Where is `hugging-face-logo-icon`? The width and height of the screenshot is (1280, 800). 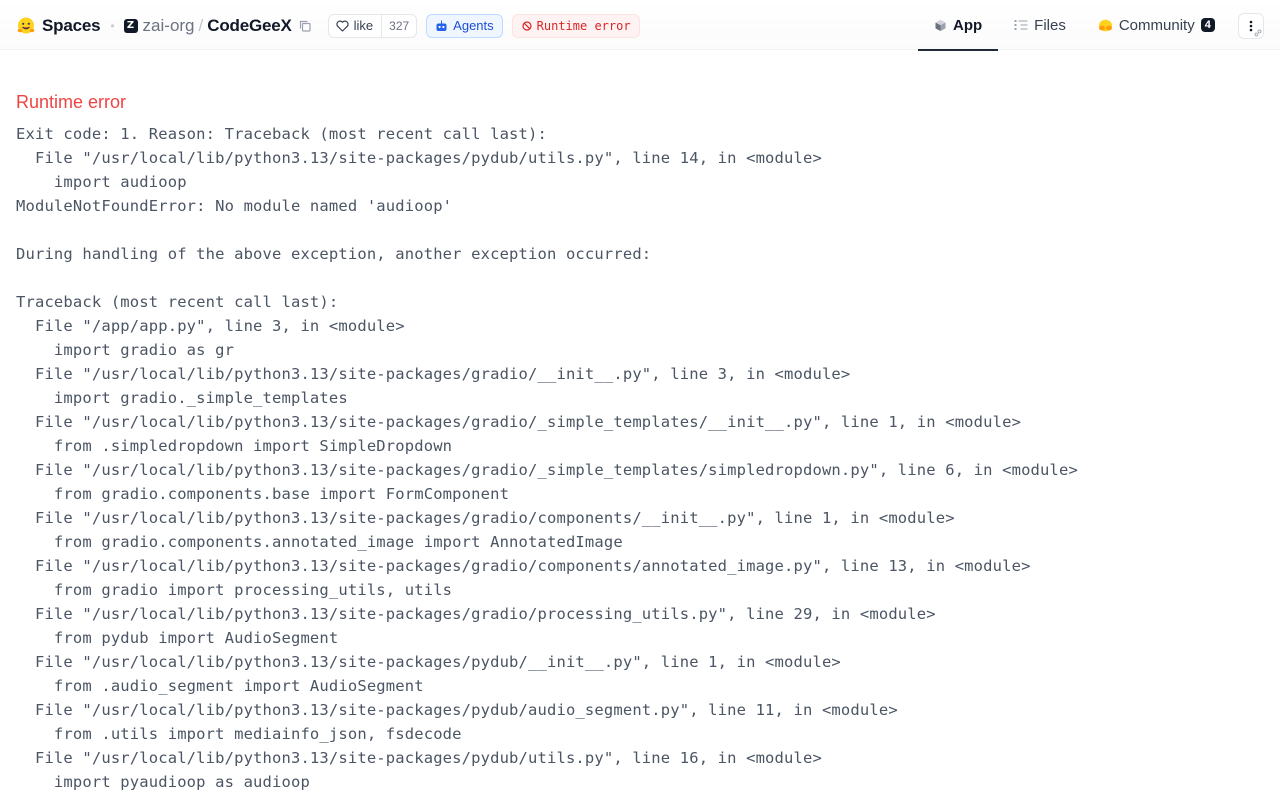 hugging-face-logo-icon is located at coordinates (26, 26).